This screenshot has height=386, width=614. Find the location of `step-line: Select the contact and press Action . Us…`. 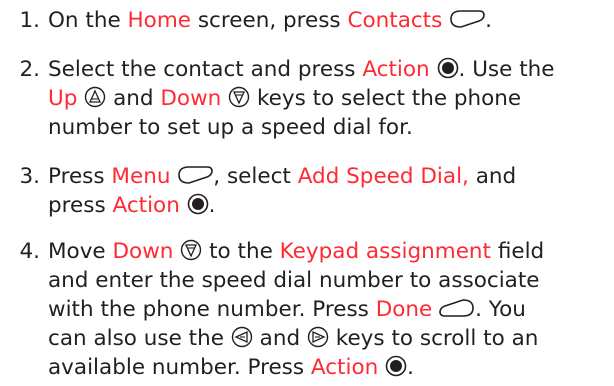

step-line: Select the contact and press Action . Us… is located at coordinates (328, 69).